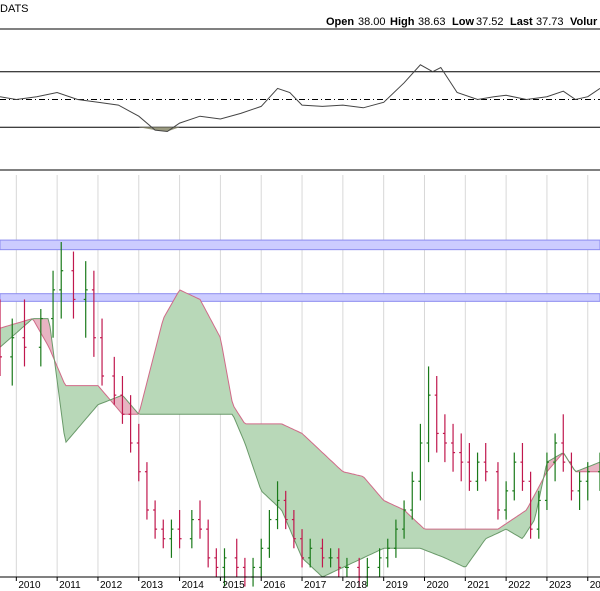  Describe the element at coordinates (595, 585) in the screenshot. I see `x-tick-label-2024: 2024` at that location.